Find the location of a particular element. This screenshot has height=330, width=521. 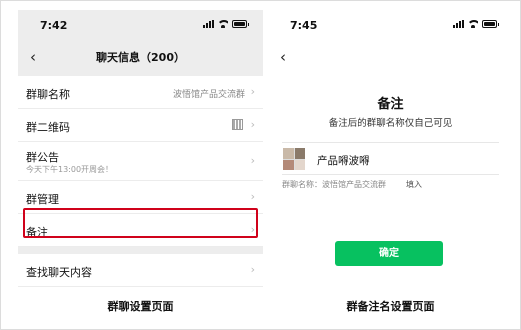

remark-description: 备注后的群聊名称仅自己可见 is located at coordinates (390, 123).